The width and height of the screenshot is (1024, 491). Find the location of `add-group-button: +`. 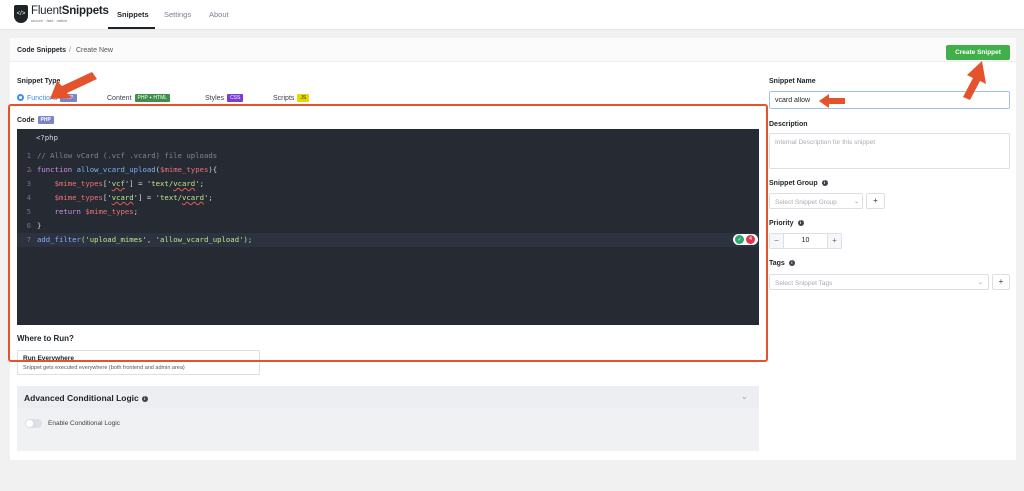

add-group-button: + is located at coordinates (875, 201).